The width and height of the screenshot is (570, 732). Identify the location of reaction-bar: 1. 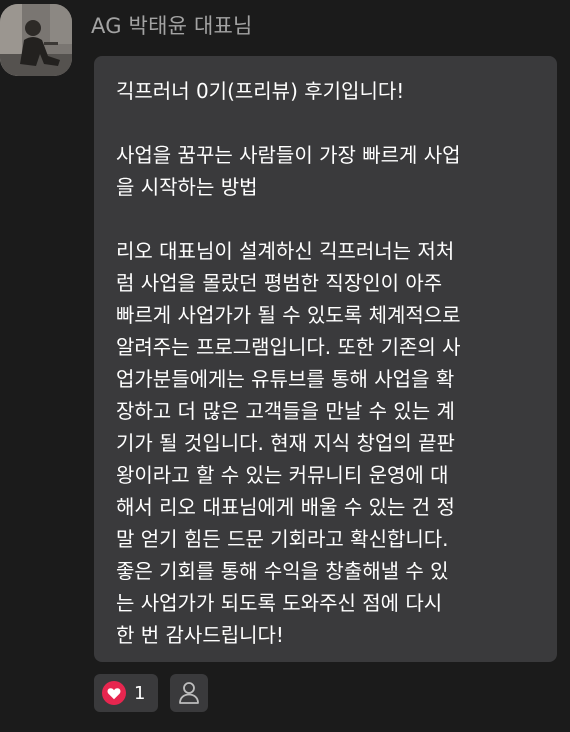
(151, 693).